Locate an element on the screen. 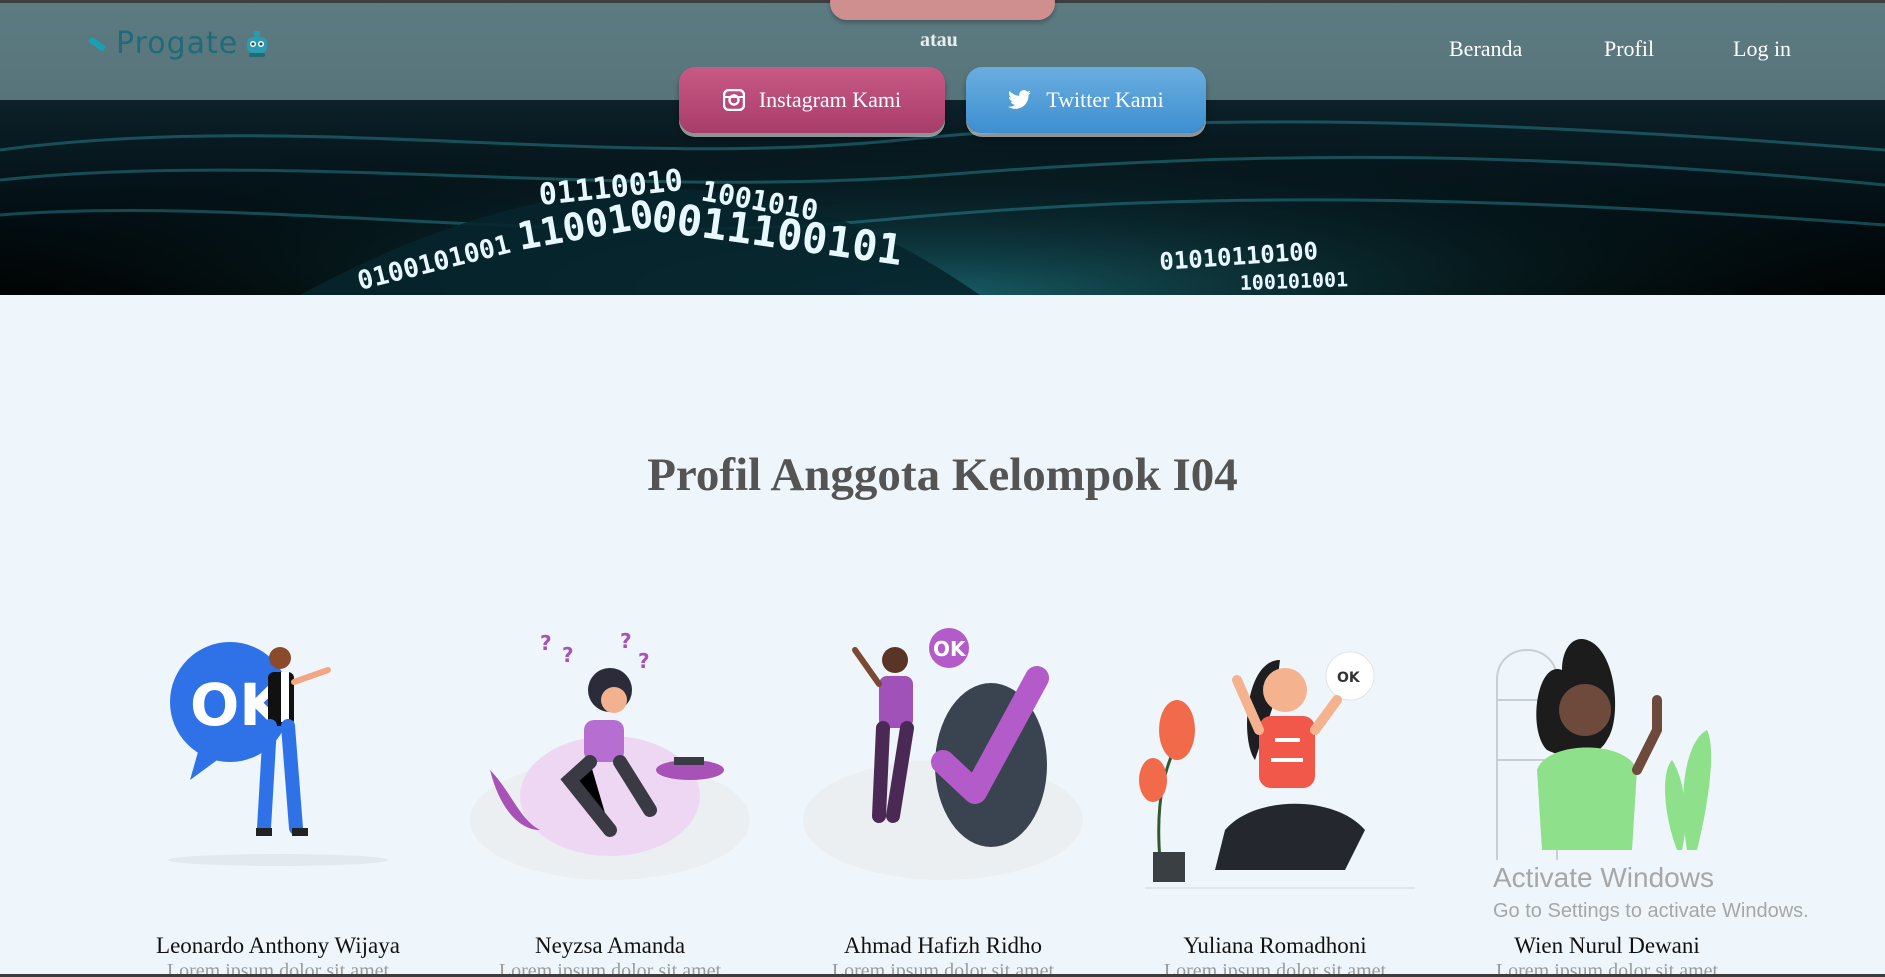 This screenshot has width=1885, height=977. member-name: Leonardo Anthony Wijaya is located at coordinates (278, 945).